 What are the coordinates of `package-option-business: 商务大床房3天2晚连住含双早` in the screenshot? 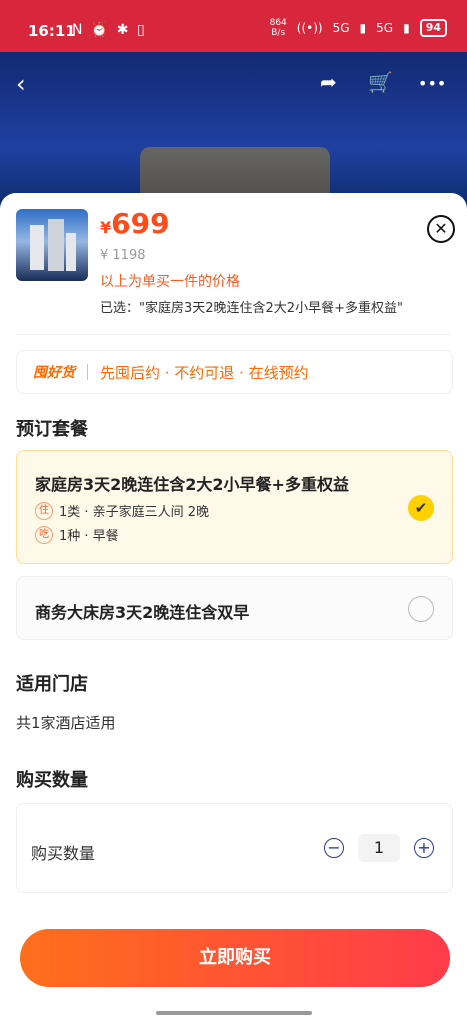 It's located at (234, 608).